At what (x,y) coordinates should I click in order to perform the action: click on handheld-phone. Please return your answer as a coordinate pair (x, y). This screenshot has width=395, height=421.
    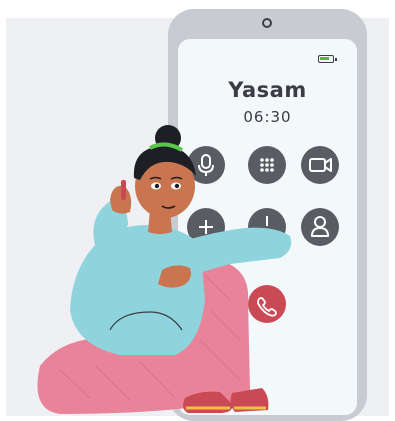
    Looking at the image, I should click on (123, 190).